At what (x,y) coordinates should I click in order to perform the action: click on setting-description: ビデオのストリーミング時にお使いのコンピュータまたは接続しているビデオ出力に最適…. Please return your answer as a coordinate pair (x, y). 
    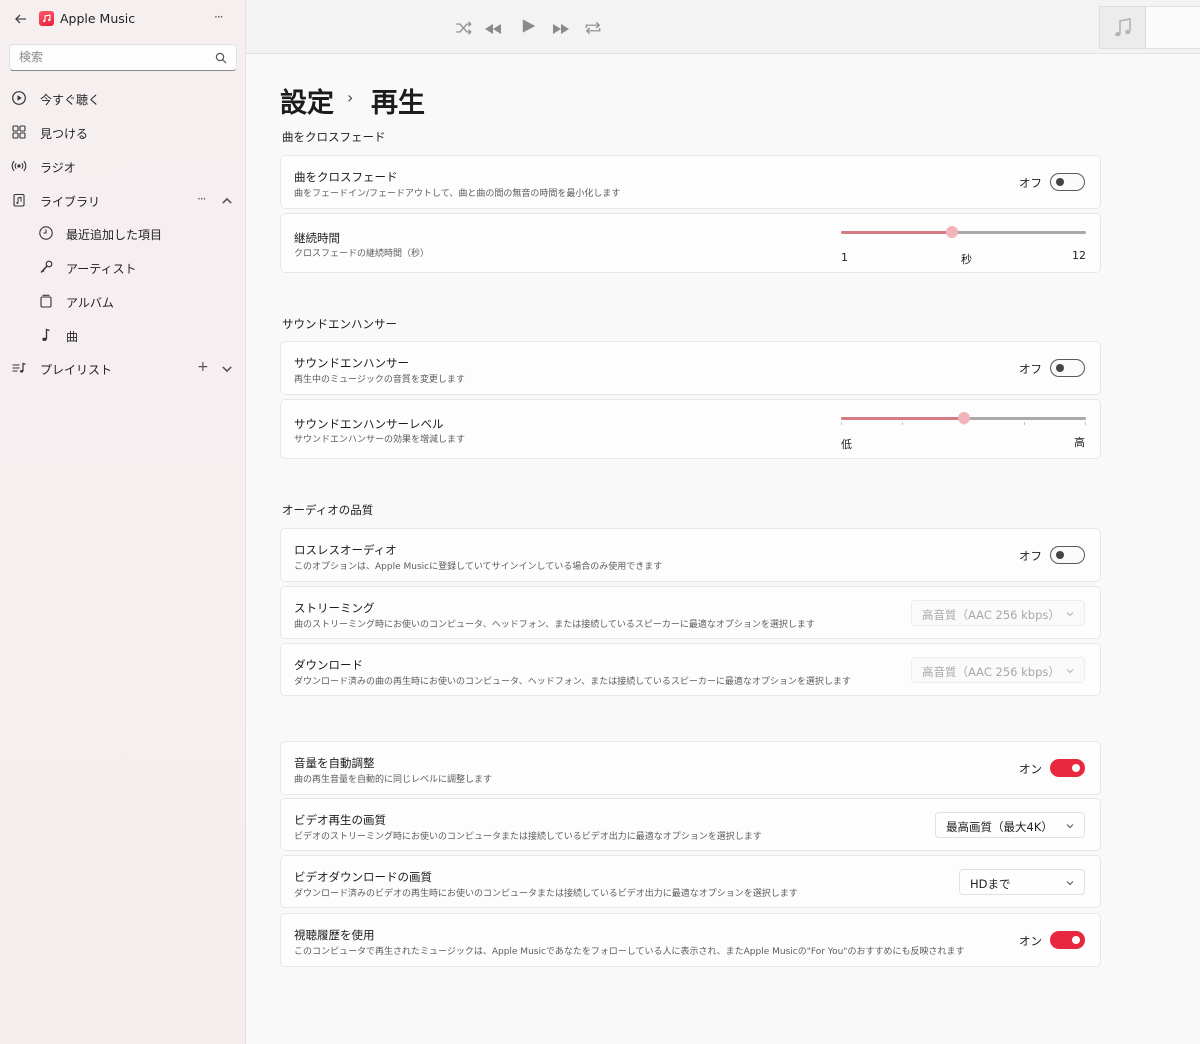
    Looking at the image, I should click on (528, 837).